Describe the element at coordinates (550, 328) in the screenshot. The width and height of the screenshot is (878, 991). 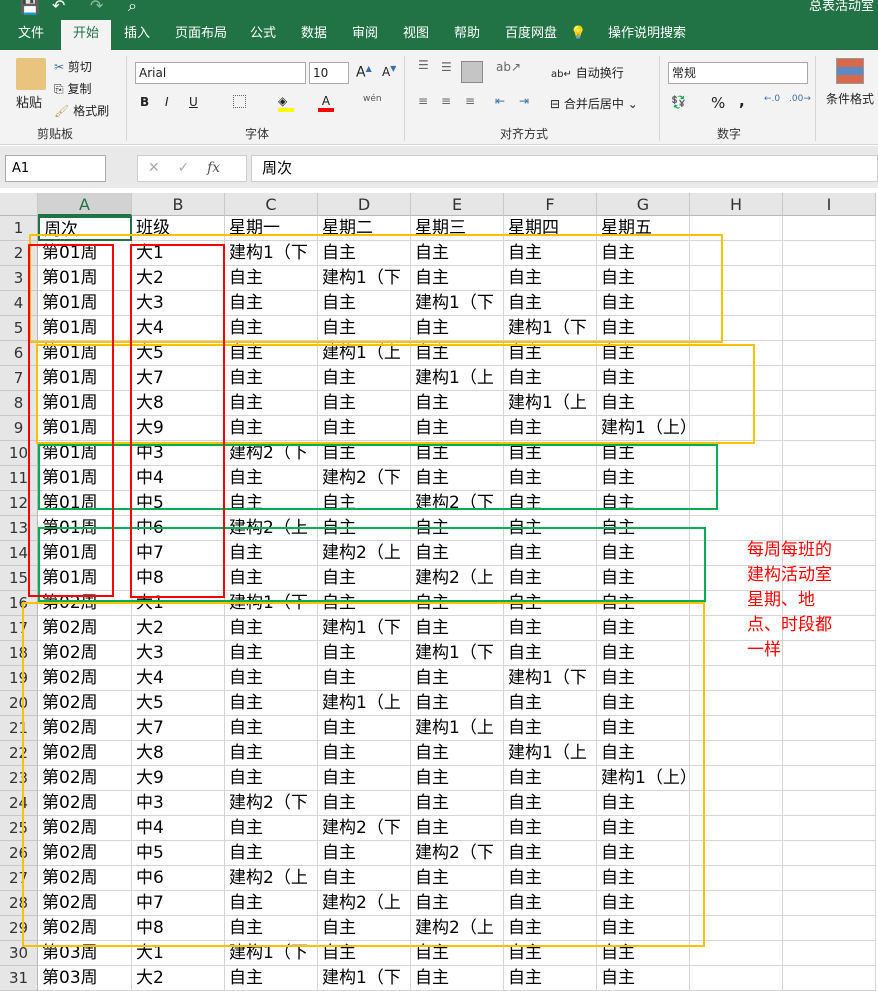
I see `cell-F5: 建构1（下` at that location.